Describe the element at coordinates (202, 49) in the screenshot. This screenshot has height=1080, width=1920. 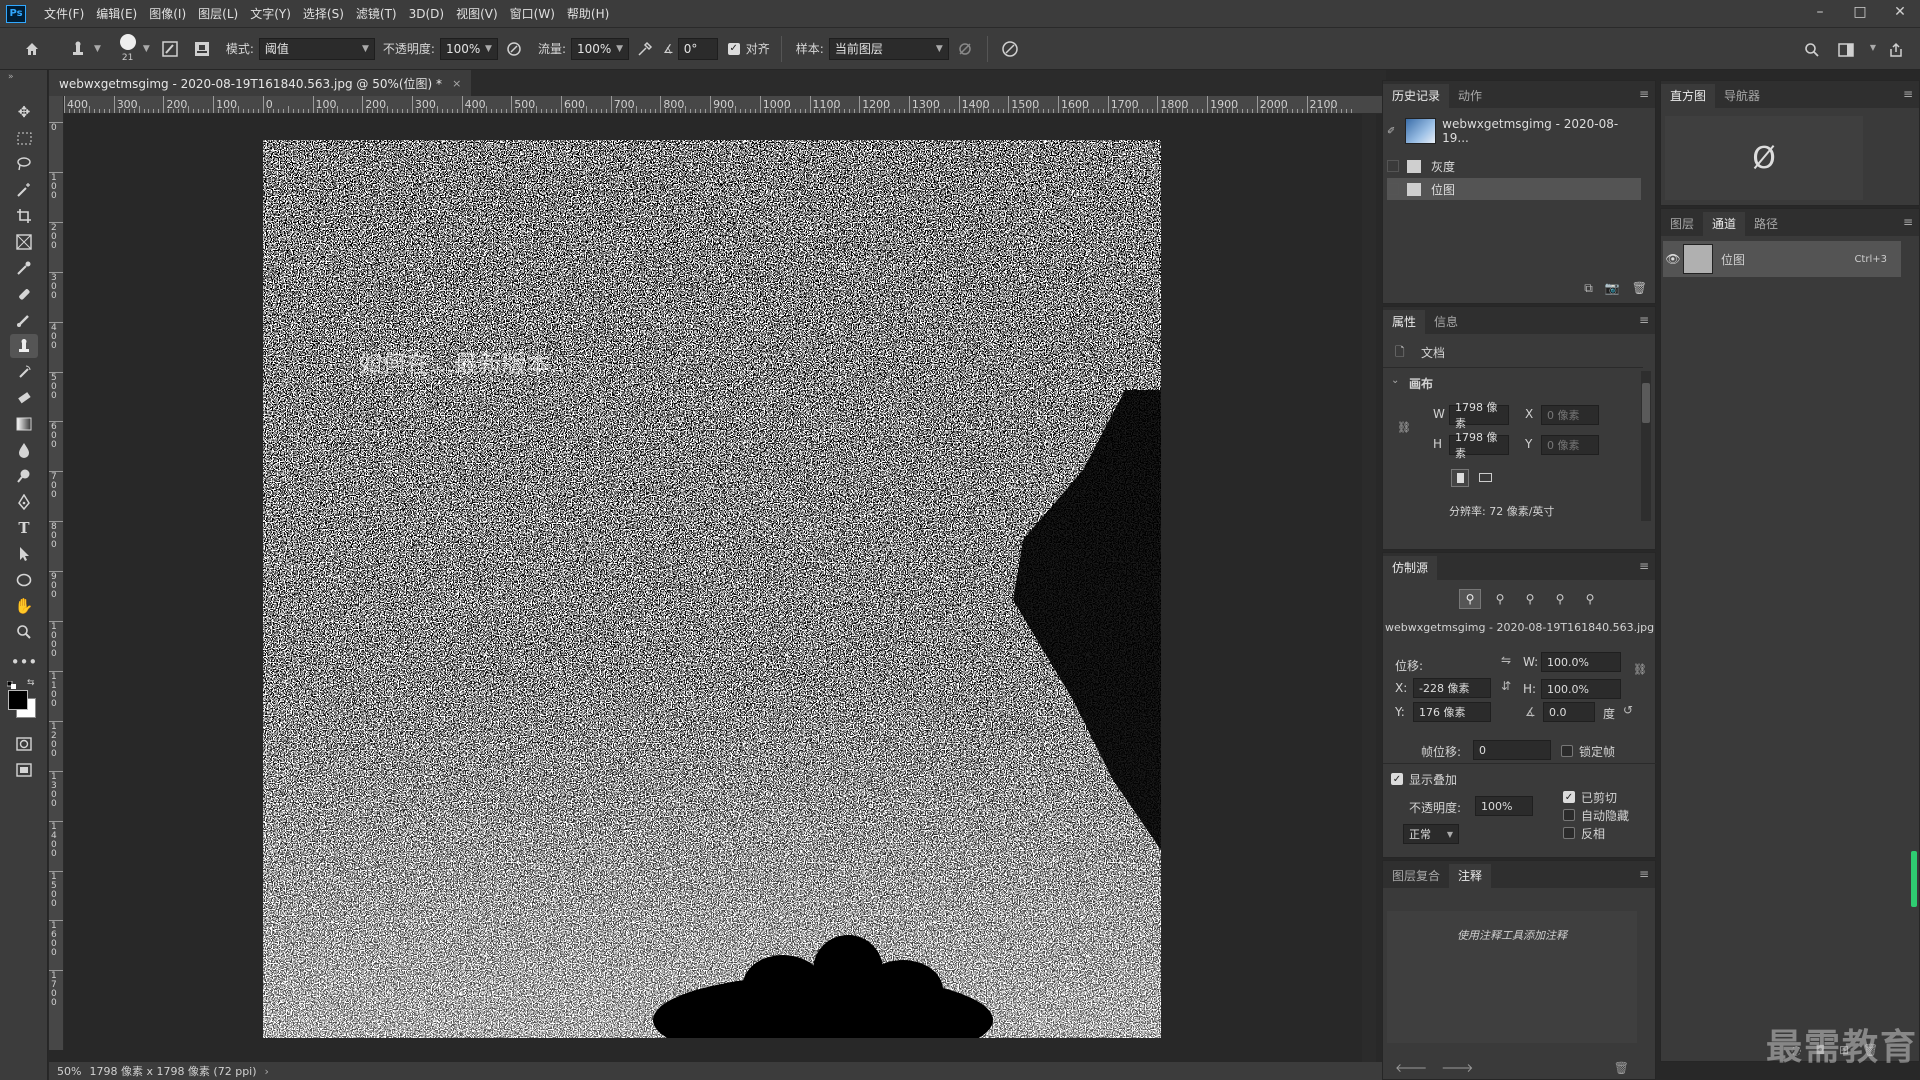
I see `clone-source-panel-icon` at that location.